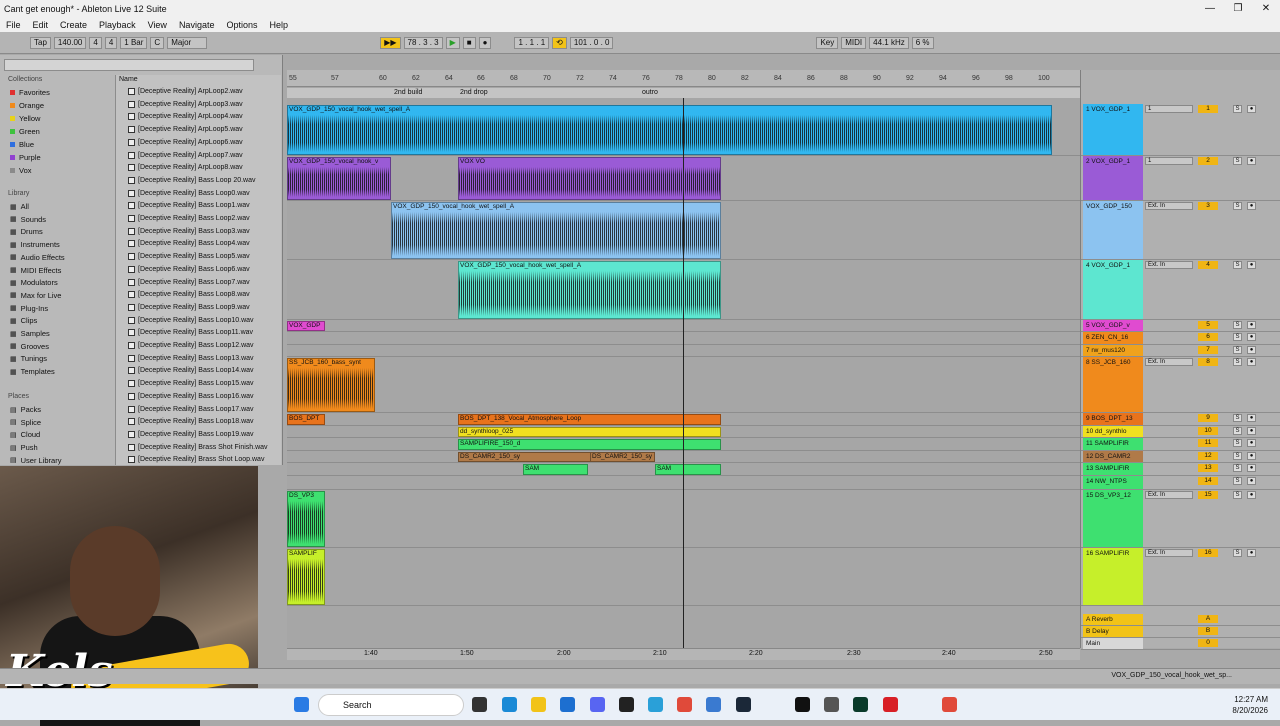 Image resolution: width=1280 pixels, height=726 pixels. I want to click on mixer-track-row: 8 SS_JCB_160 Ext. In 8 S ●, so click(1180, 385).